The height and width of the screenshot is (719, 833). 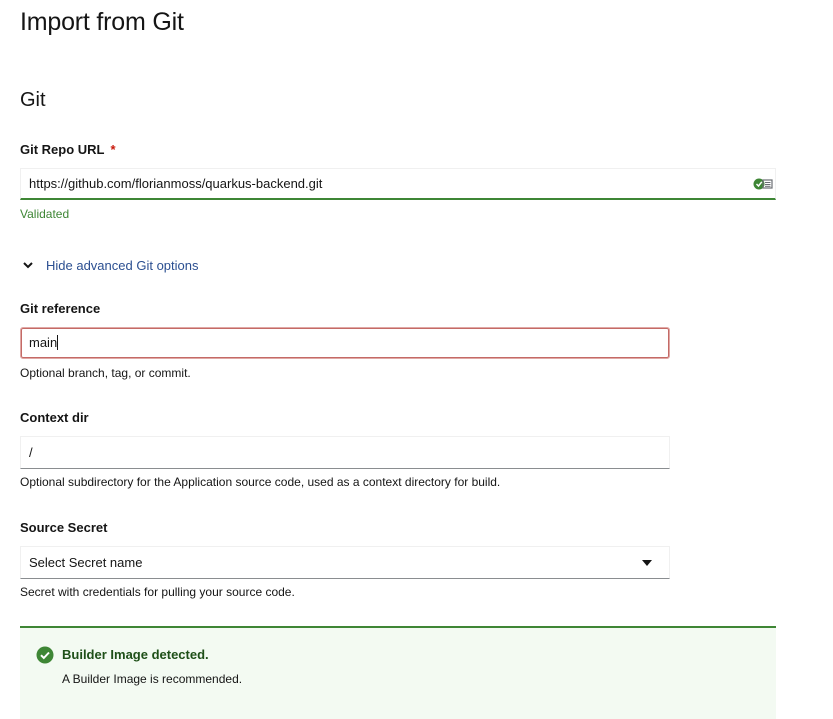 What do you see at coordinates (45, 655) in the screenshot?
I see `check-circle-icon` at bounding box center [45, 655].